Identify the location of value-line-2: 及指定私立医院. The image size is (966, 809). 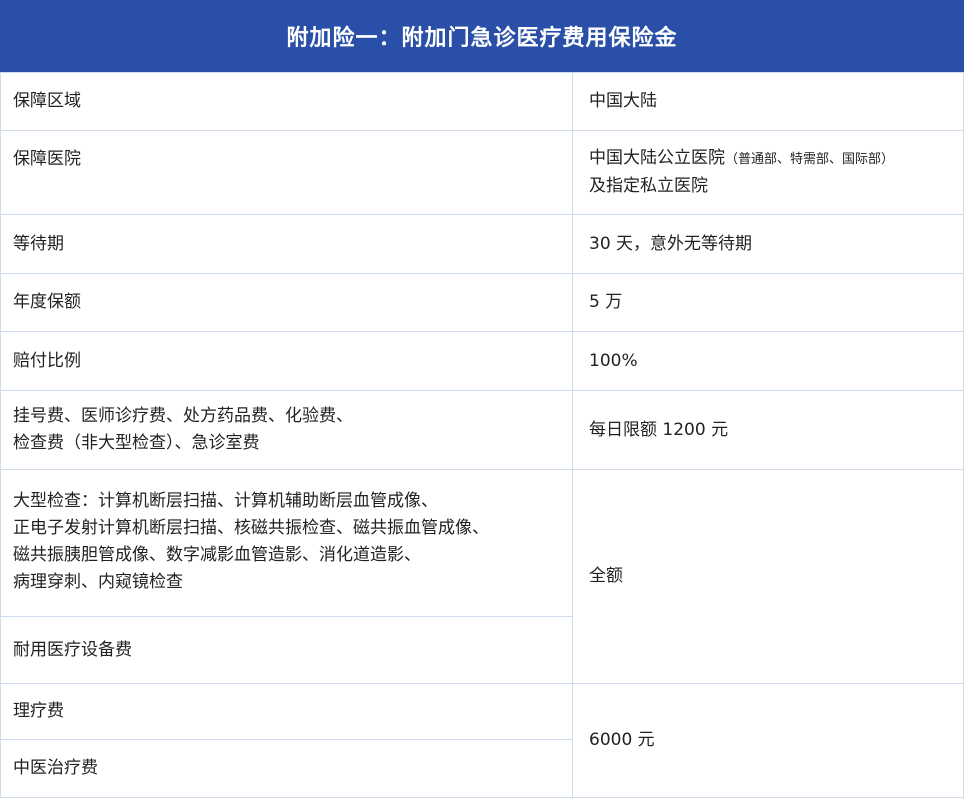
(648, 186).